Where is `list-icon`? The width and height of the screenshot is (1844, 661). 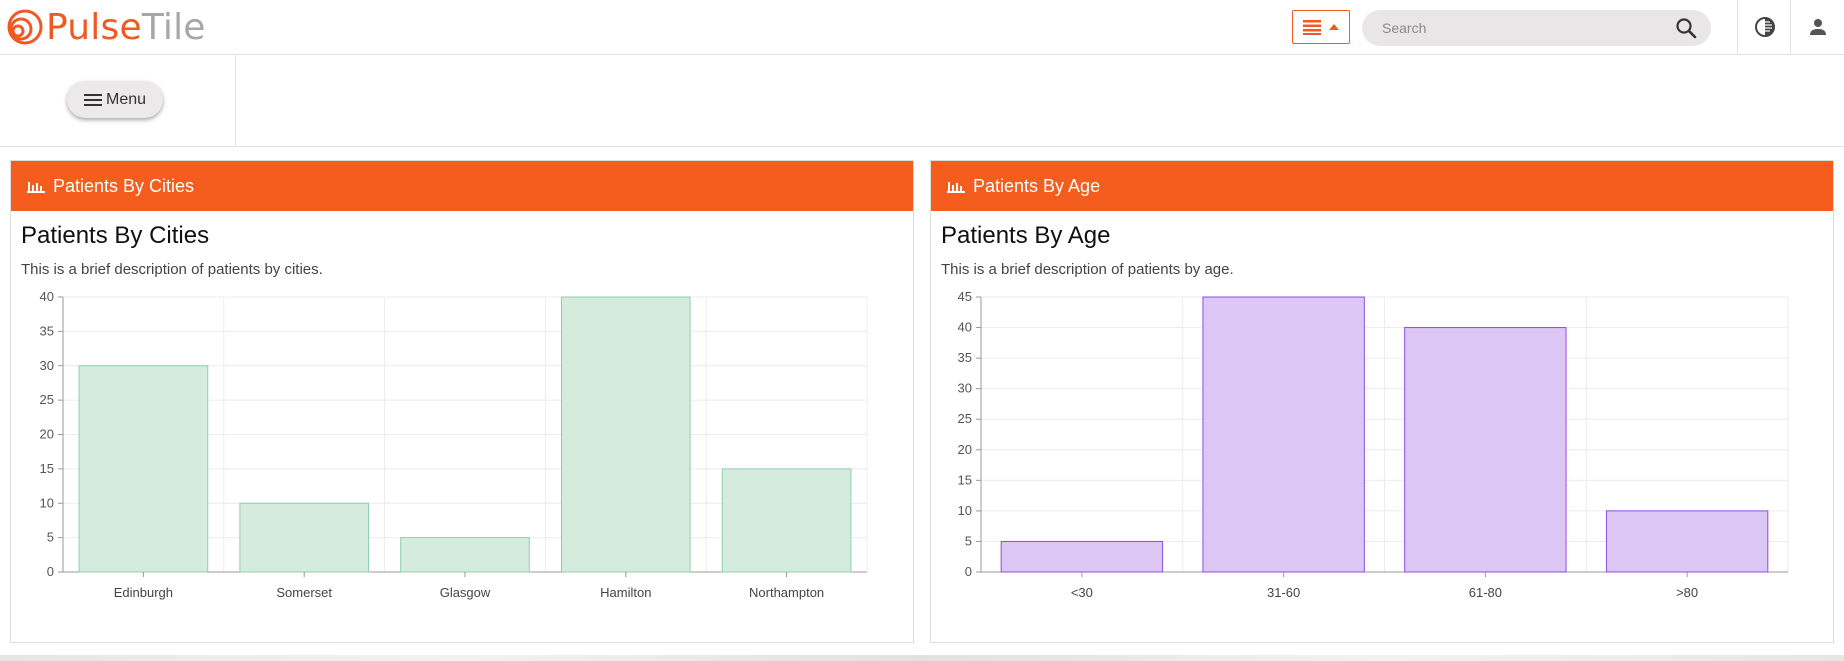
list-icon is located at coordinates (1312, 27).